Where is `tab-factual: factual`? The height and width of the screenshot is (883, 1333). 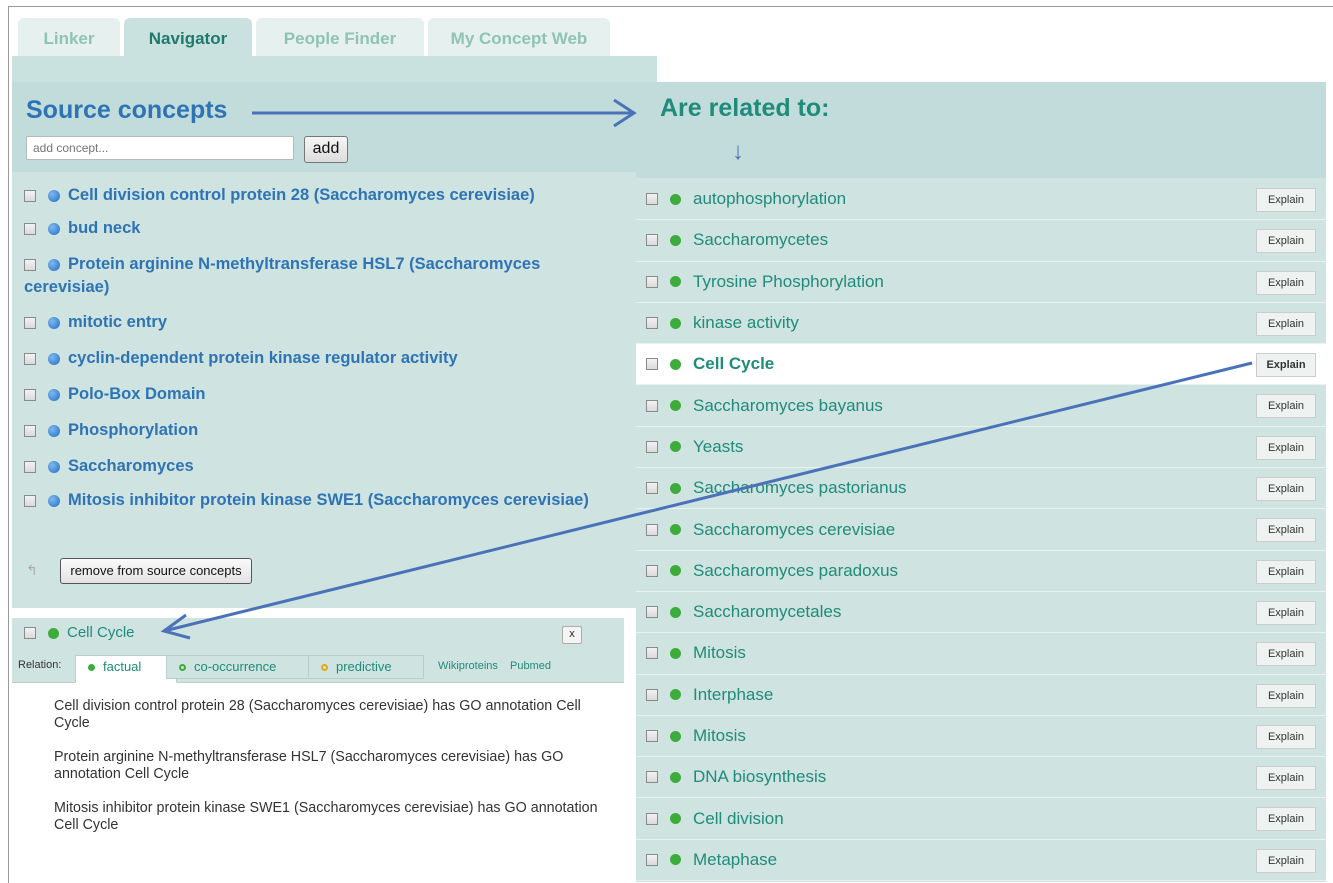 tab-factual: factual is located at coordinates (126, 669).